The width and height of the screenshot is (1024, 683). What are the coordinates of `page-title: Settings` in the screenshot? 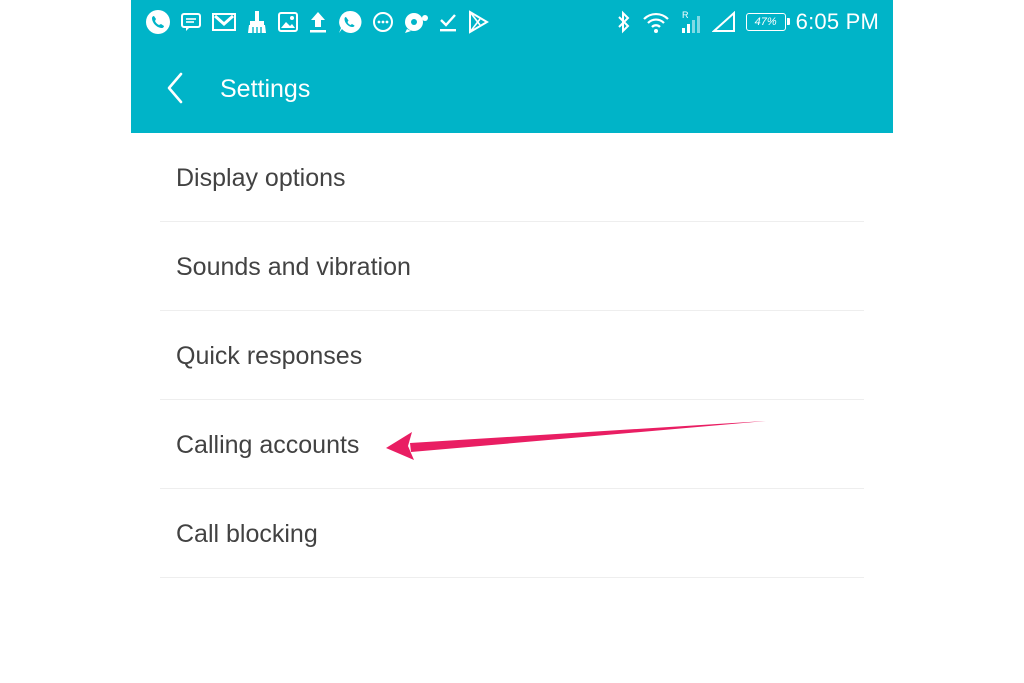 It's located at (265, 89).